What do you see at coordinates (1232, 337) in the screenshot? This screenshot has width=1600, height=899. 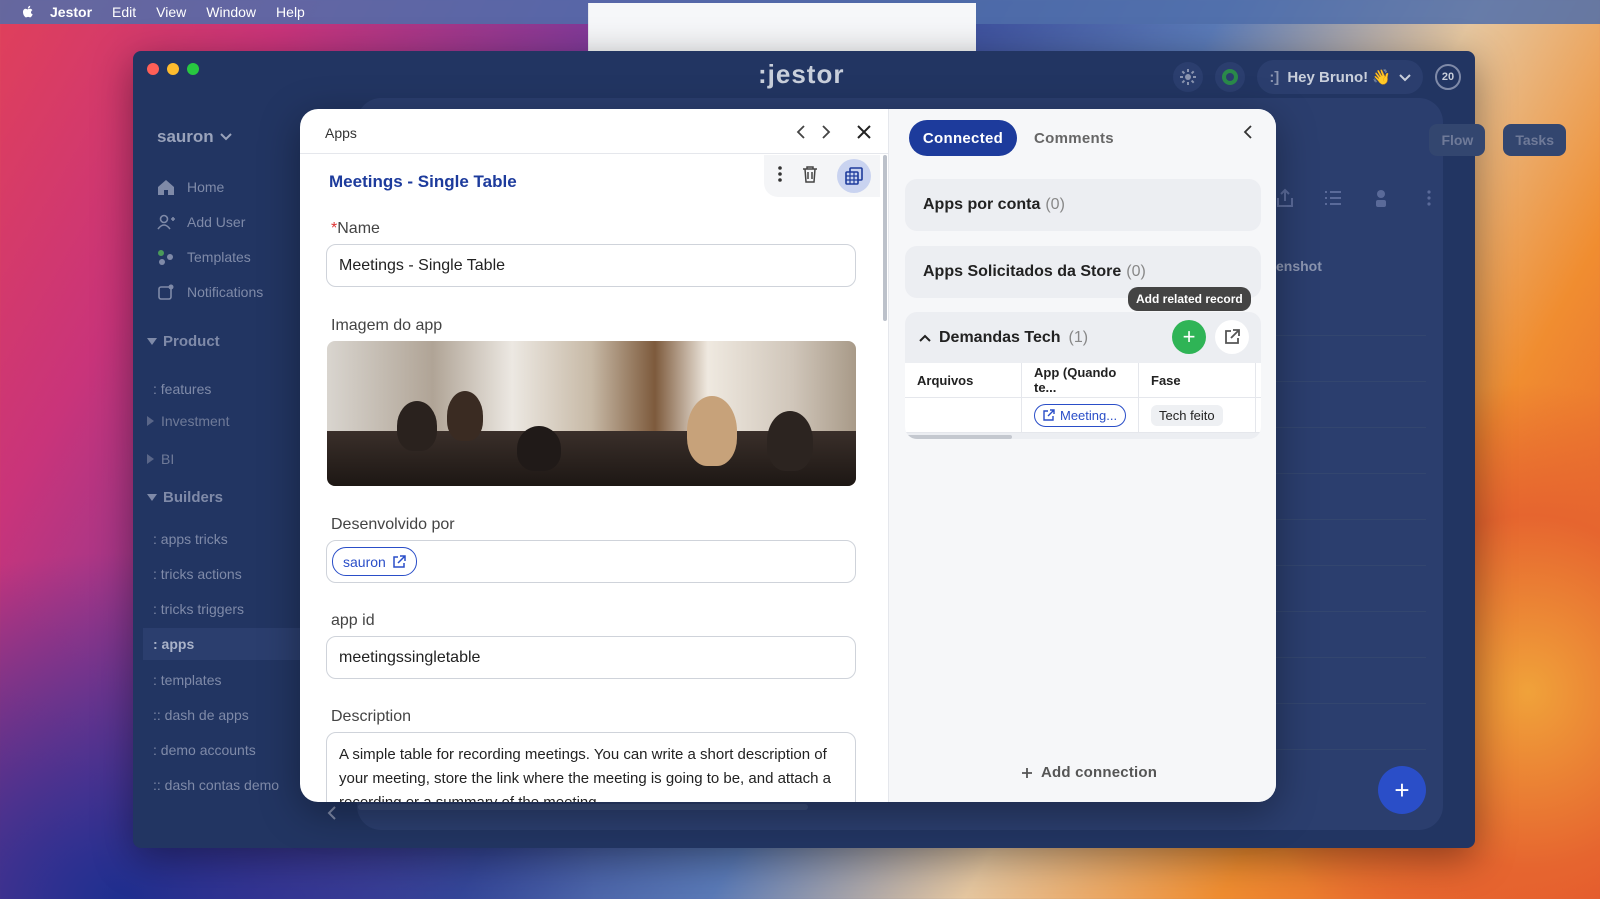 I see `open-external-icon` at bounding box center [1232, 337].